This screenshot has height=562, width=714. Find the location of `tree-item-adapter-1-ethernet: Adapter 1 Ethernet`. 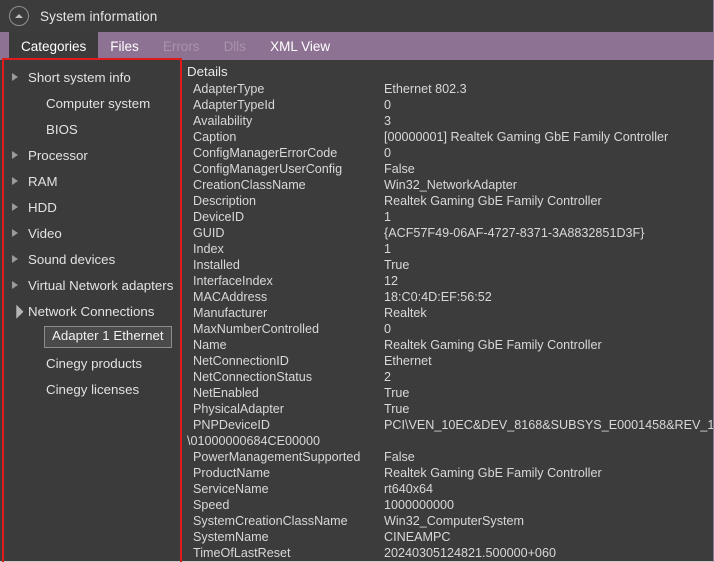

tree-item-adapter-1-ethernet: Adapter 1 Ethernet is located at coordinates (90, 337).